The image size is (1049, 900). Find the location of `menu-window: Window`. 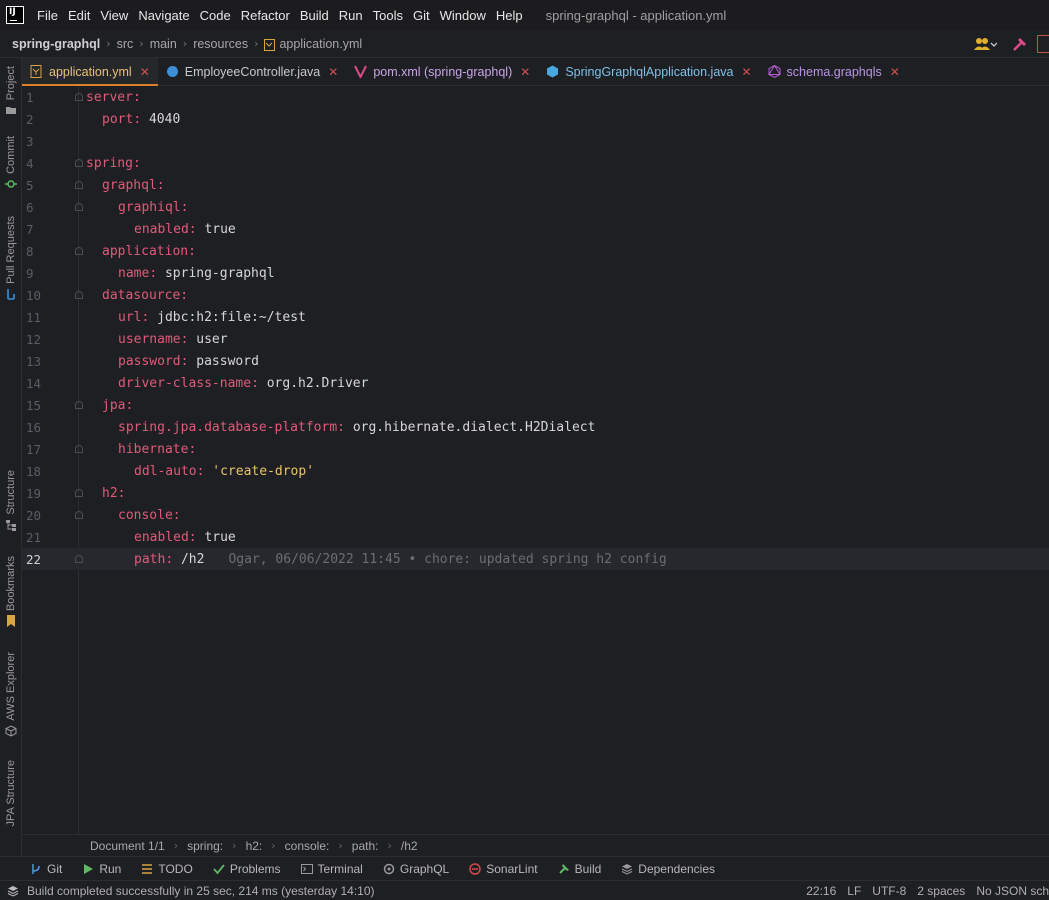

menu-window: Window is located at coordinates (465, 15).